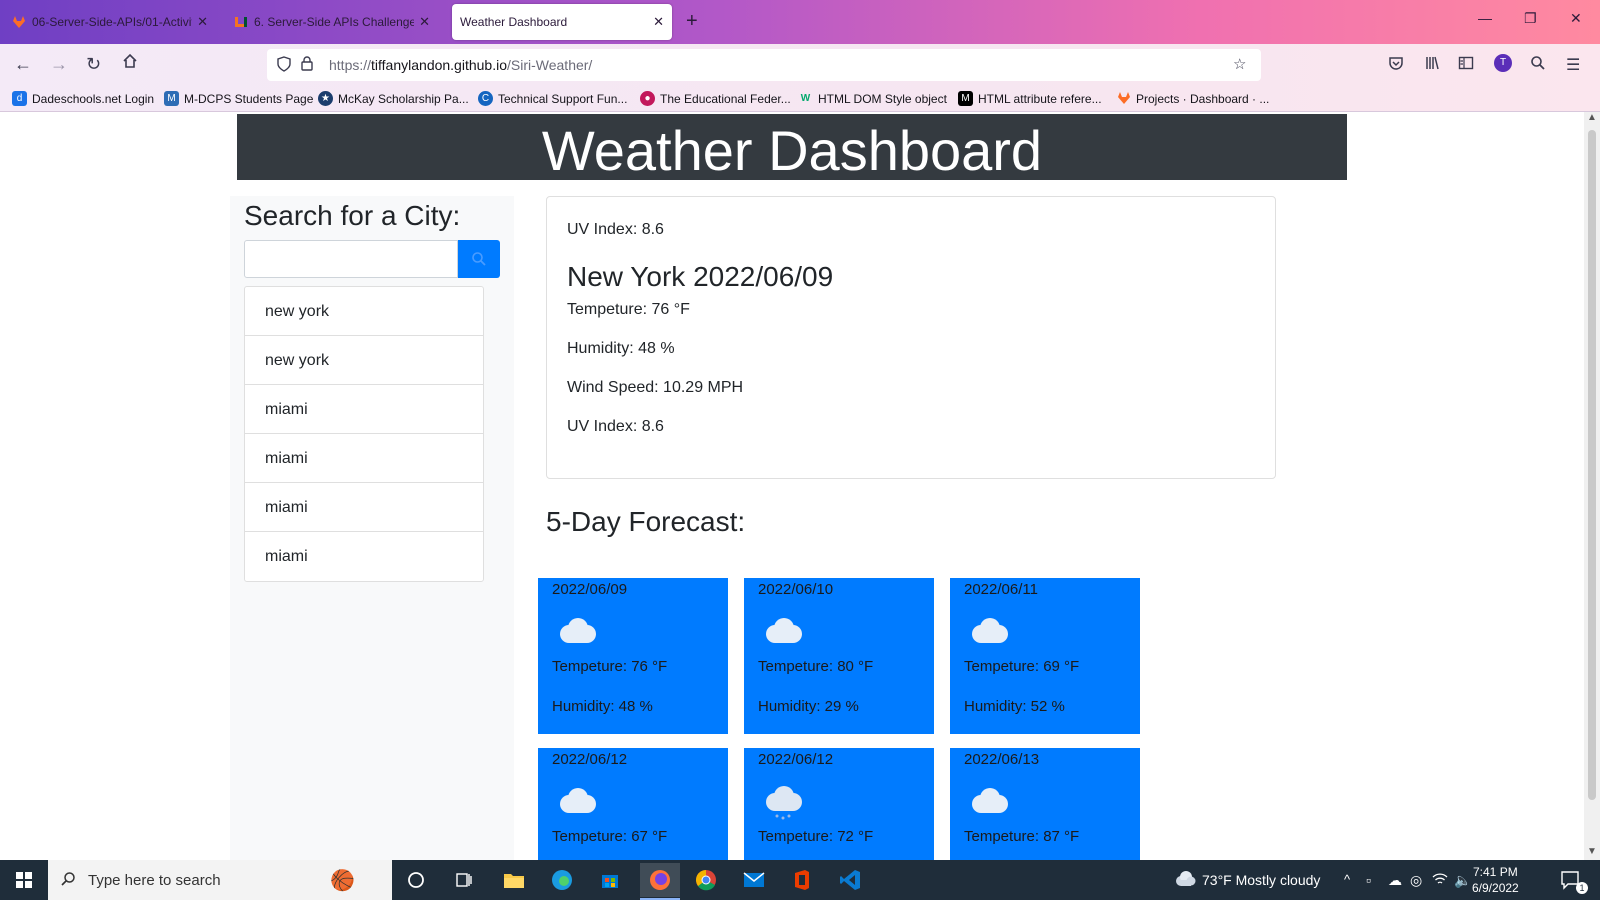  What do you see at coordinates (83, 98) in the screenshot?
I see `bookmark-item: d Dadeschools.net Login` at bounding box center [83, 98].